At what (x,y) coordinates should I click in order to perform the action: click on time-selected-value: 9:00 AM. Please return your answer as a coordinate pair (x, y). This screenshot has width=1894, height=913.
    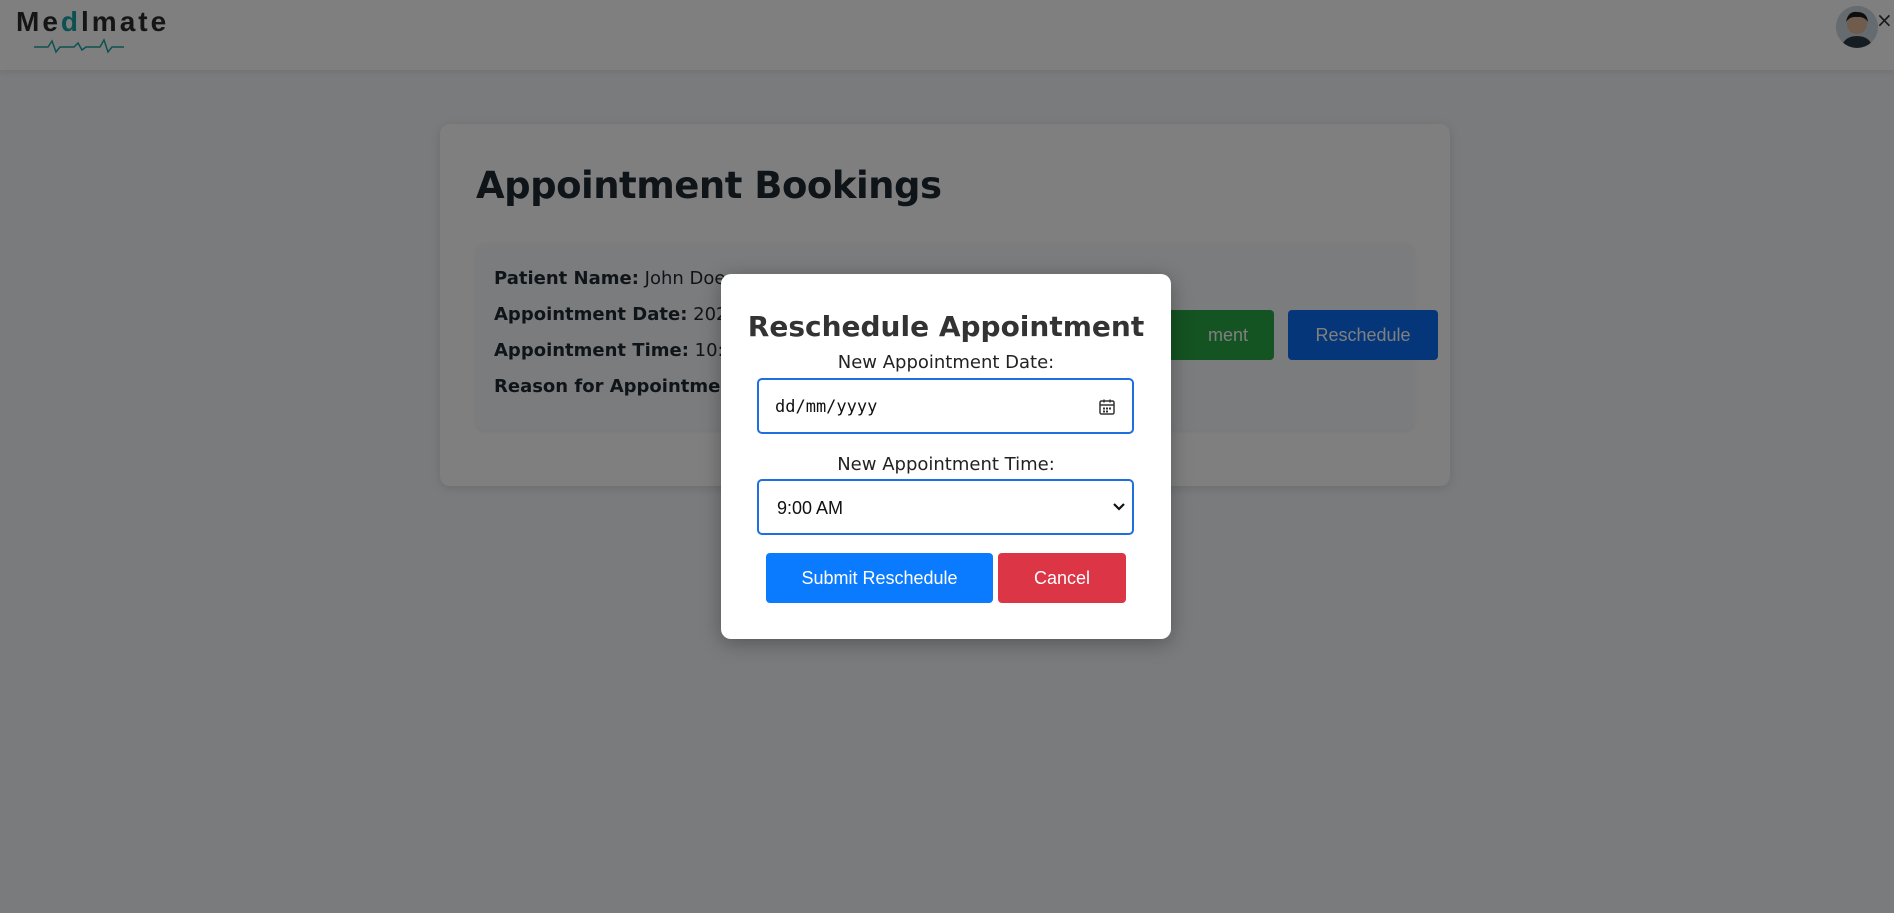
    Looking at the image, I should click on (810, 508).